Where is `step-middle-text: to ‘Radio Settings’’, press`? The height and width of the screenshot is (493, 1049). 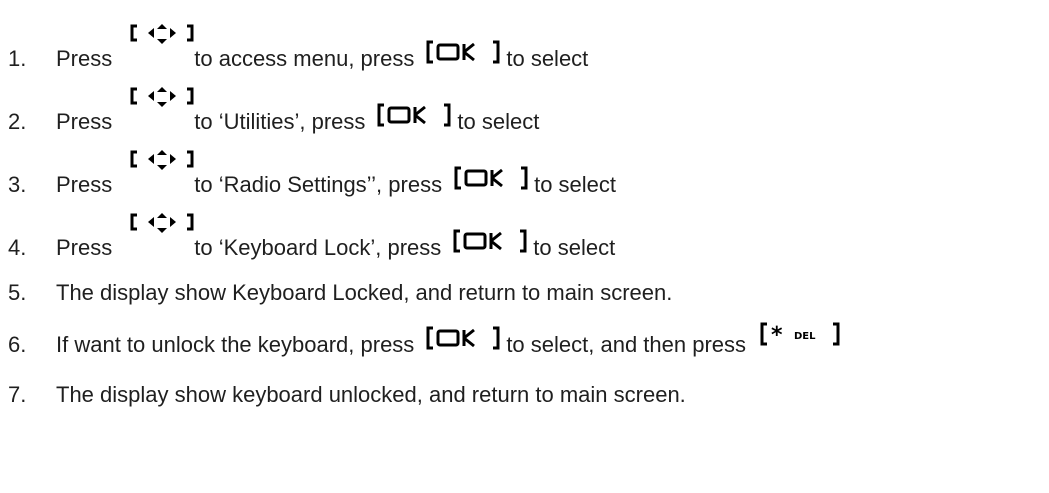 step-middle-text: to ‘Radio Settings’’, press is located at coordinates (318, 184).